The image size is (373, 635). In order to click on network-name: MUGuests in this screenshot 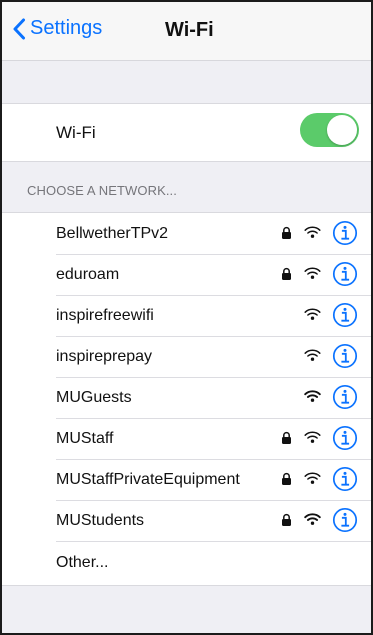, I will do `click(94, 397)`.